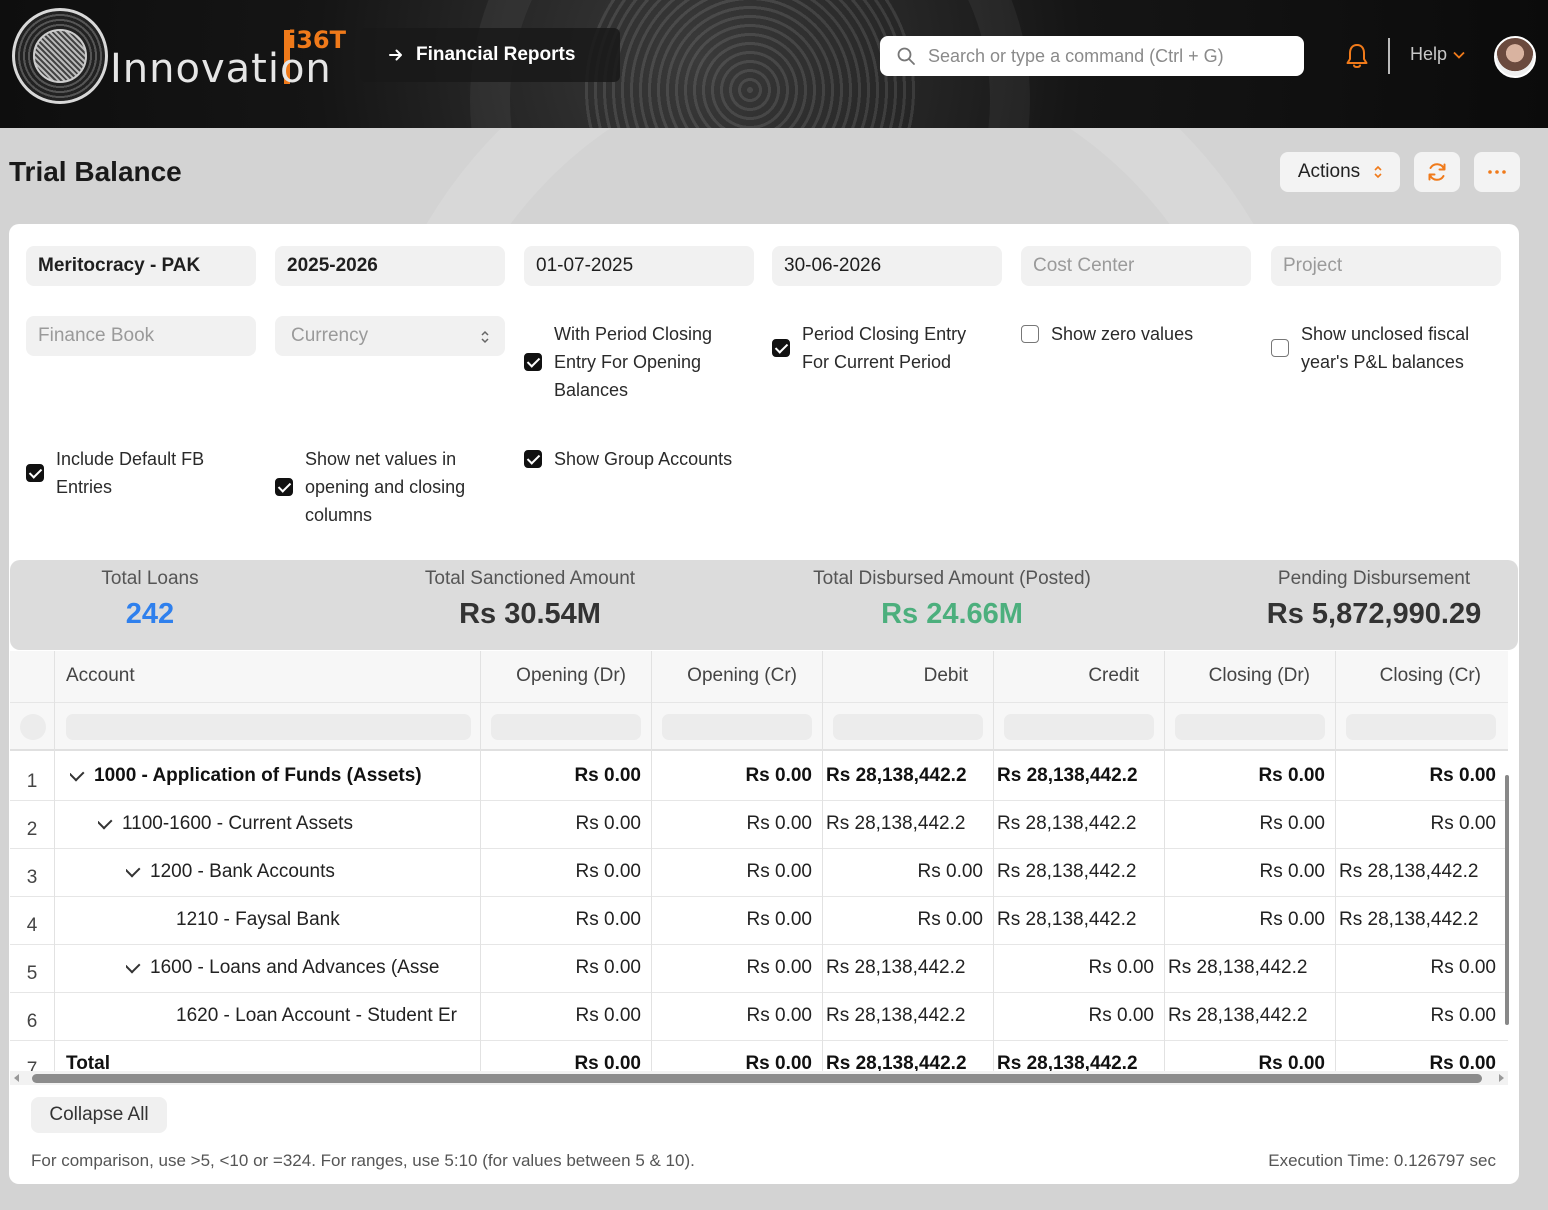 This screenshot has height=1210, width=1548. Describe the element at coordinates (273, 776) in the screenshot. I see `account-cell: 1000 - Application of Funds (Assets)` at that location.